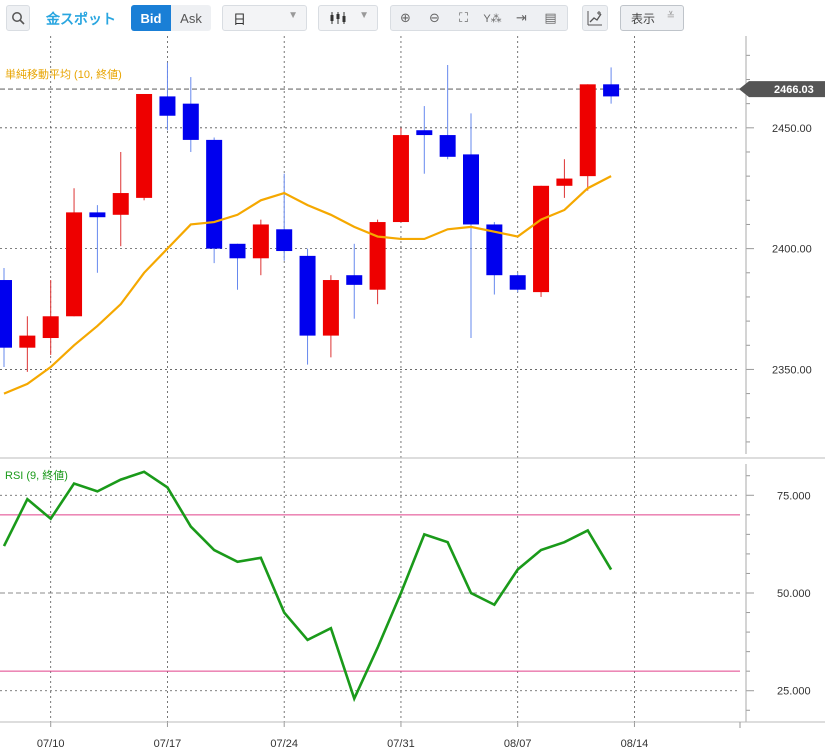  Describe the element at coordinates (521, 18) in the screenshot. I see `jump-to-latest-icon: ⇥` at that location.